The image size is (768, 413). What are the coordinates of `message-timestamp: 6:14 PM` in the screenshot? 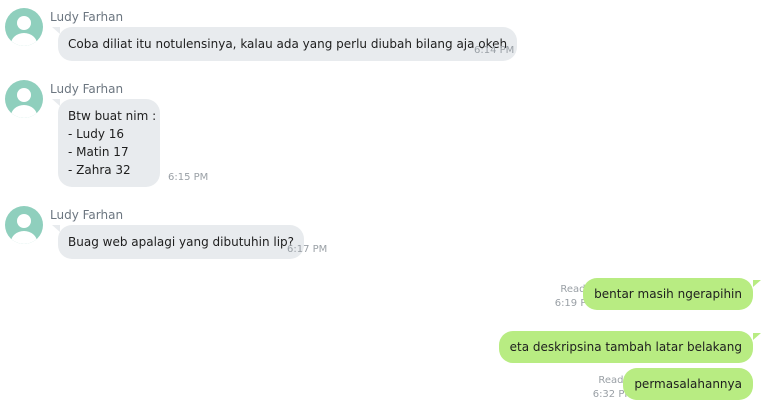 It's located at (494, 50).